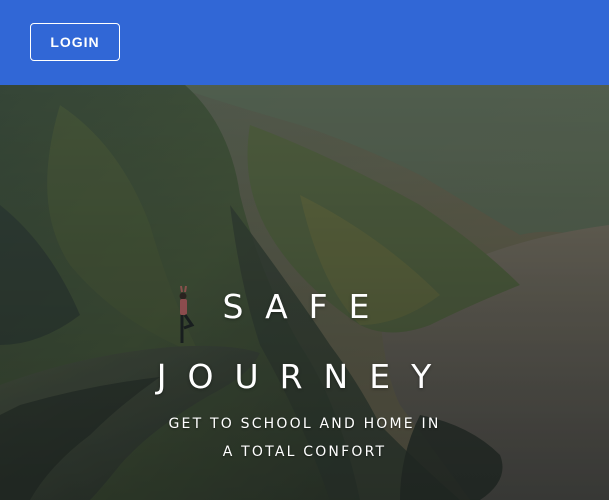 The image size is (609, 500). What do you see at coordinates (304, 452) in the screenshot?
I see `hero-subtitle-line-2: A TOTAL CONFORT` at bounding box center [304, 452].